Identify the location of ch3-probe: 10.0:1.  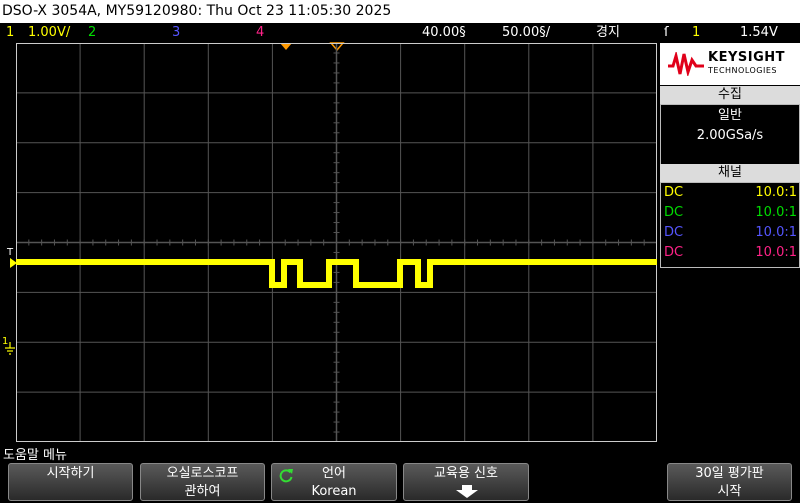
(776, 232).